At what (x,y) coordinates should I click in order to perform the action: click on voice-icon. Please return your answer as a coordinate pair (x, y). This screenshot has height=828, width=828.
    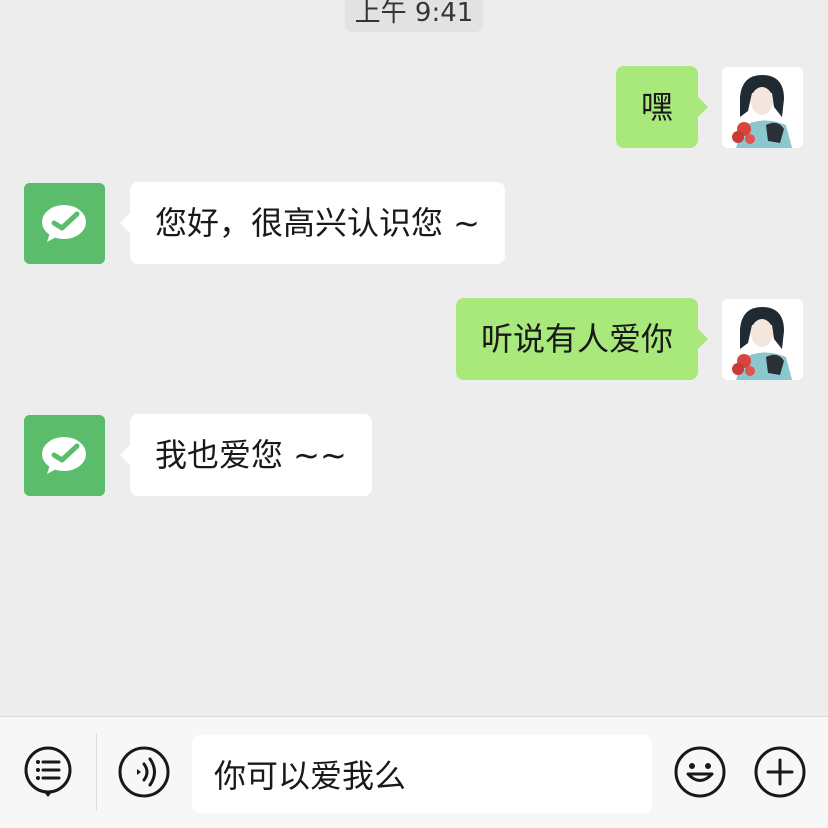
    Looking at the image, I should click on (144, 772).